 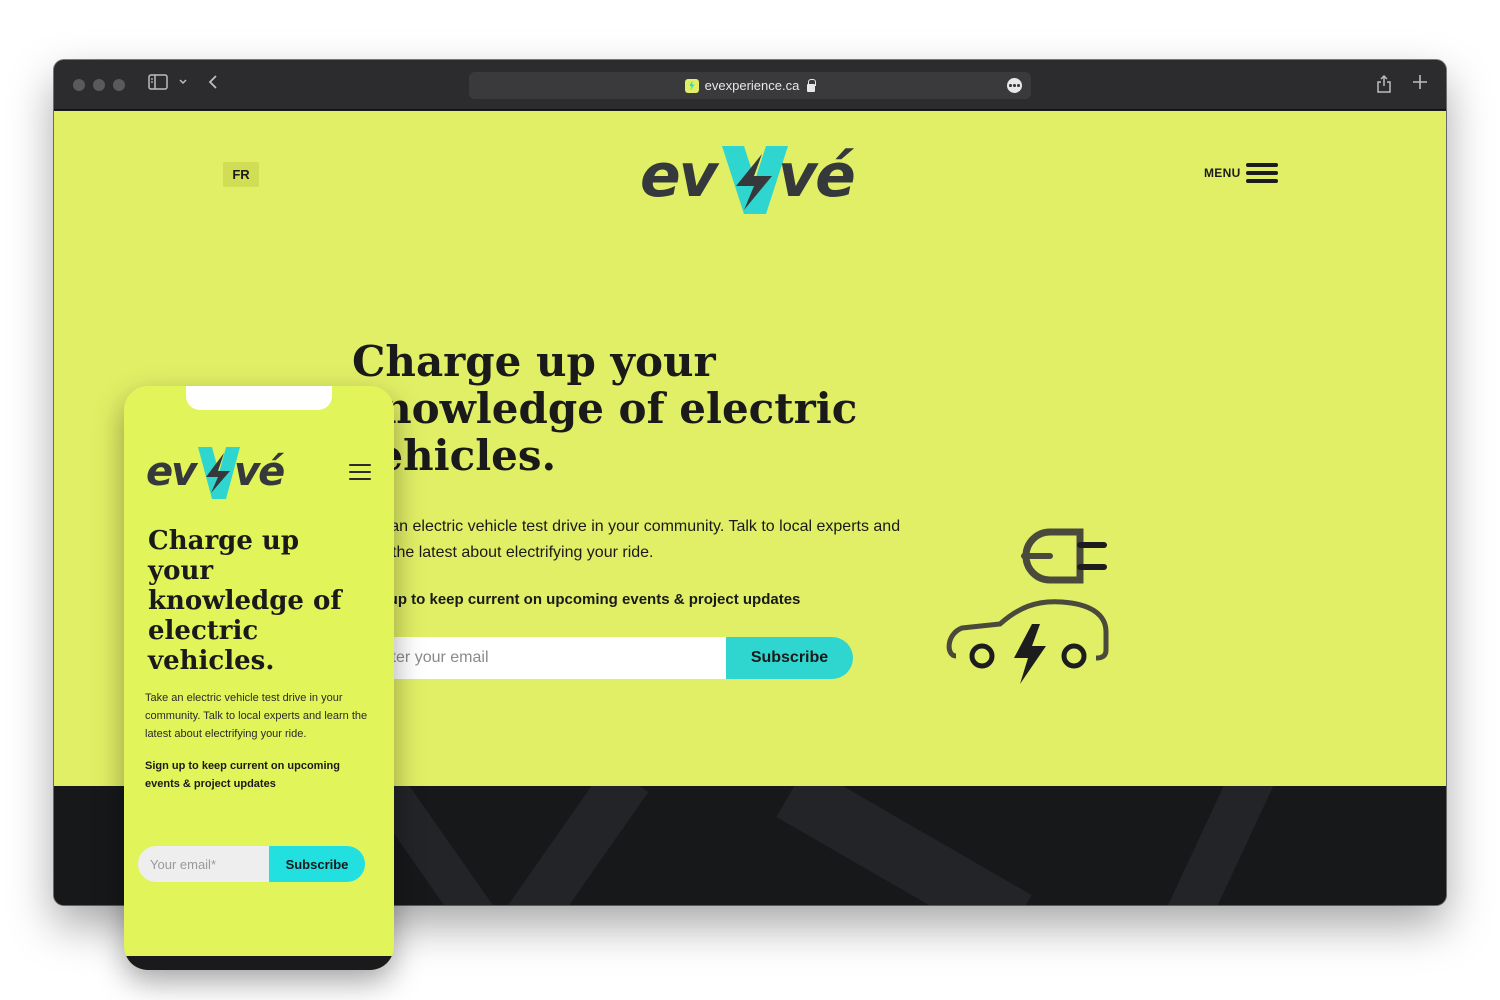 What do you see at coordinates (789, 658) in the screenshot?
I see `subscribe-button: Subscribe` at bounding box center [789, 658].